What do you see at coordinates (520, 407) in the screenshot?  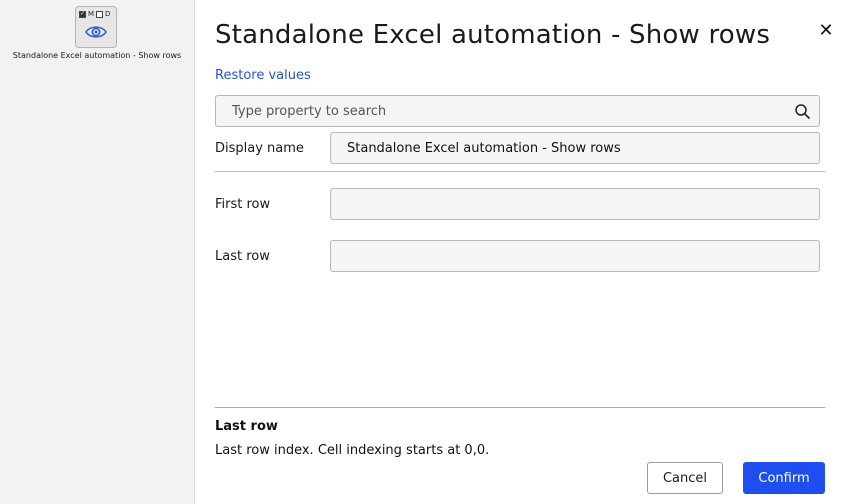 I see `help-divider` at bounding box center [520, 407].